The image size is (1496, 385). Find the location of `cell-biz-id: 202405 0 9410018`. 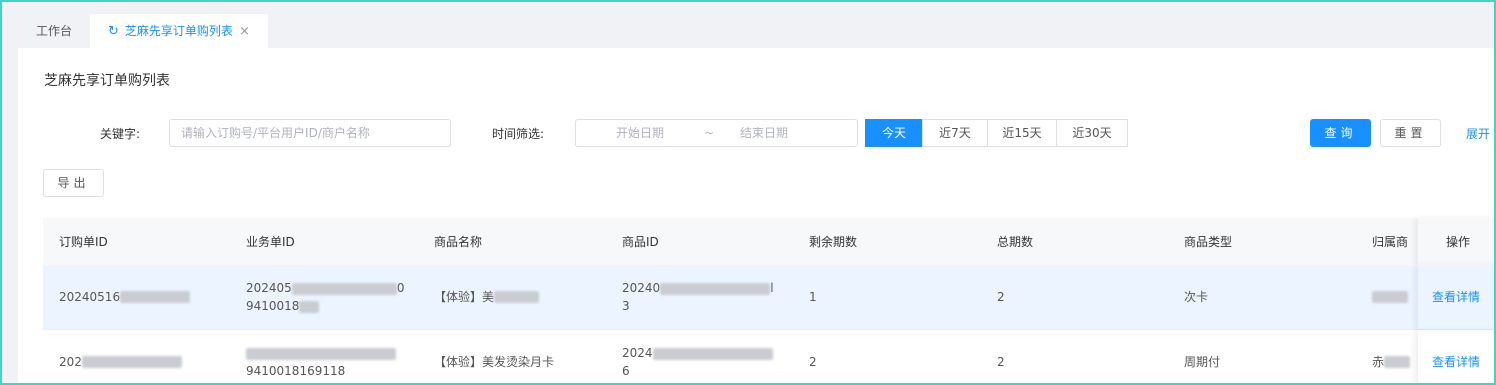

cell-biz-id: 202405 0 9410018 is located at coordinates (325, 297).